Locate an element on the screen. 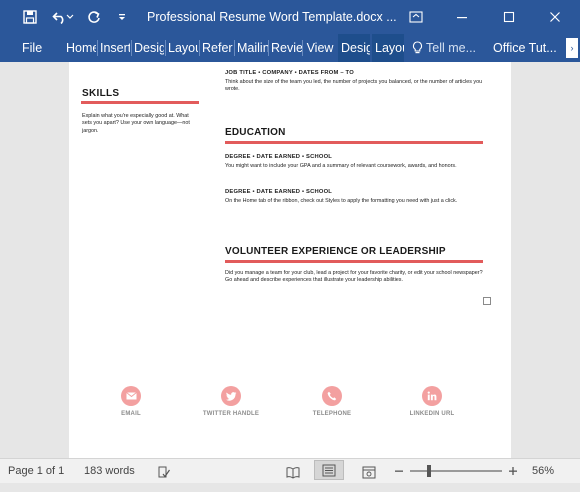 The height and width of the screenshot is (492, 580). save-icon is located at coordinates (30, 17).